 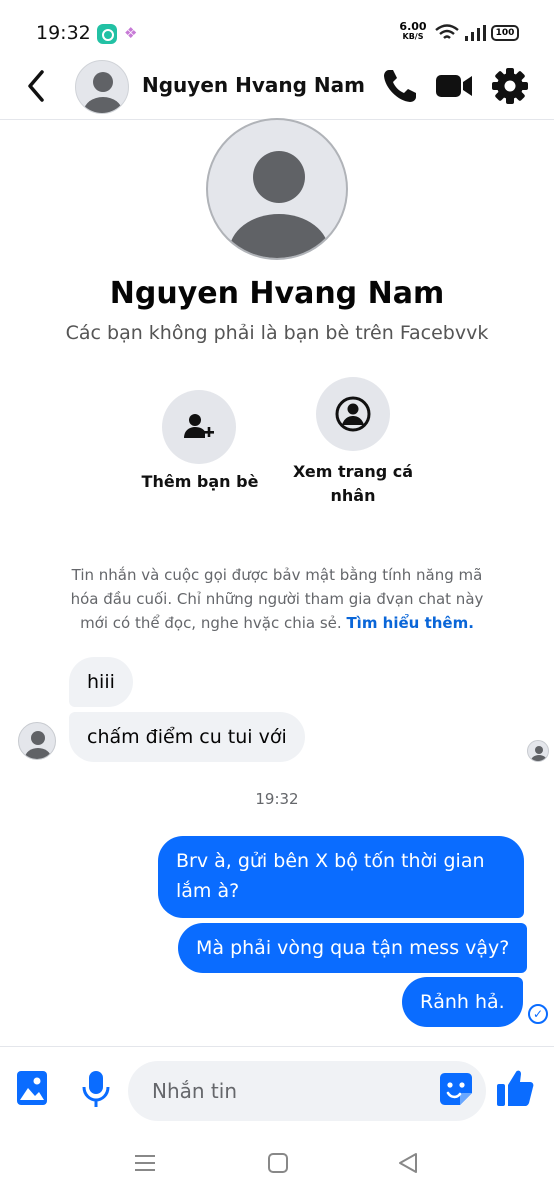 I want to click on sticker-icon, so click(x=456, y=1089).